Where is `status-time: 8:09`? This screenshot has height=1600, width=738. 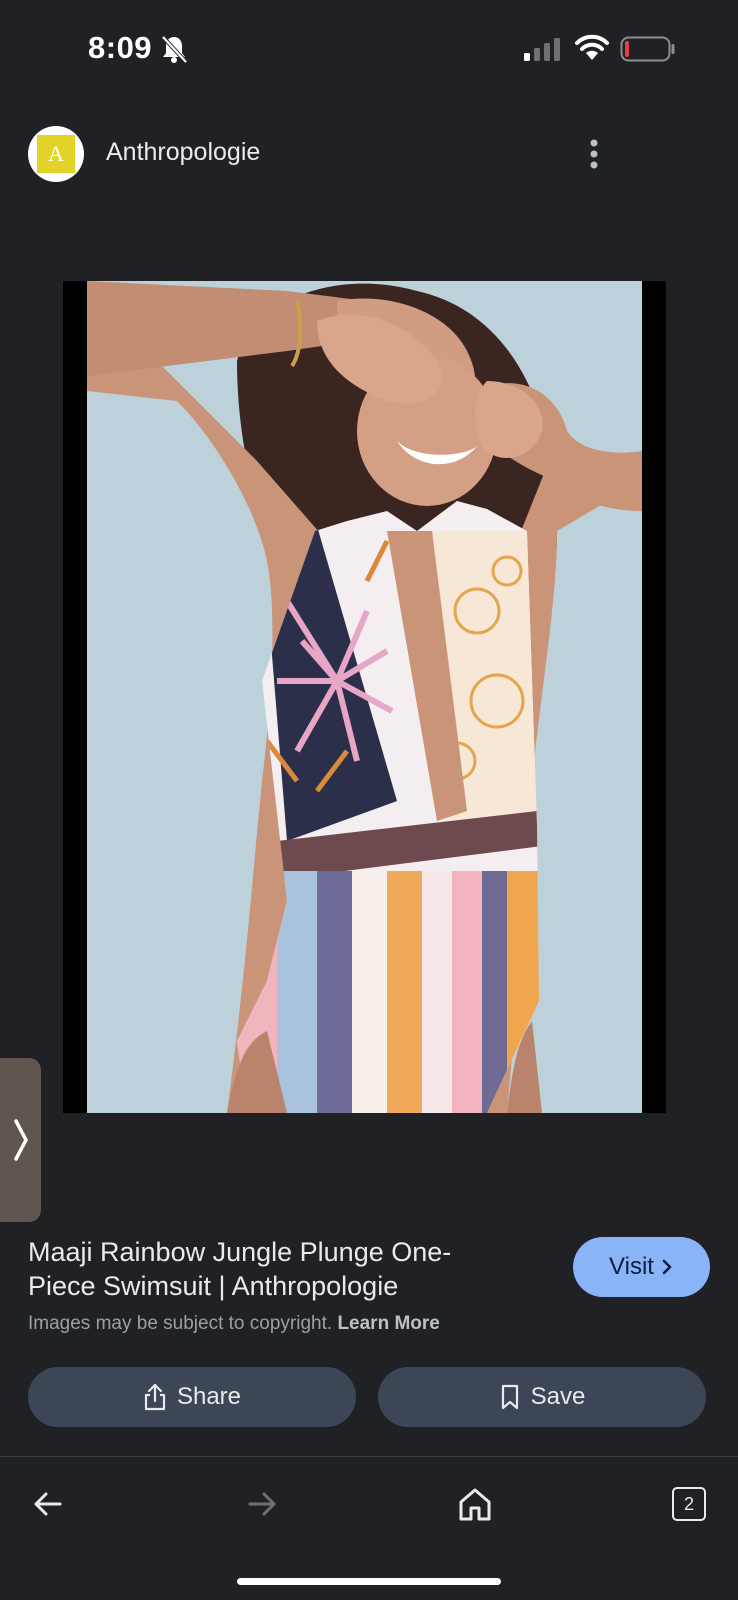 status-time: 8:09 is located at coordinates (120, 47).